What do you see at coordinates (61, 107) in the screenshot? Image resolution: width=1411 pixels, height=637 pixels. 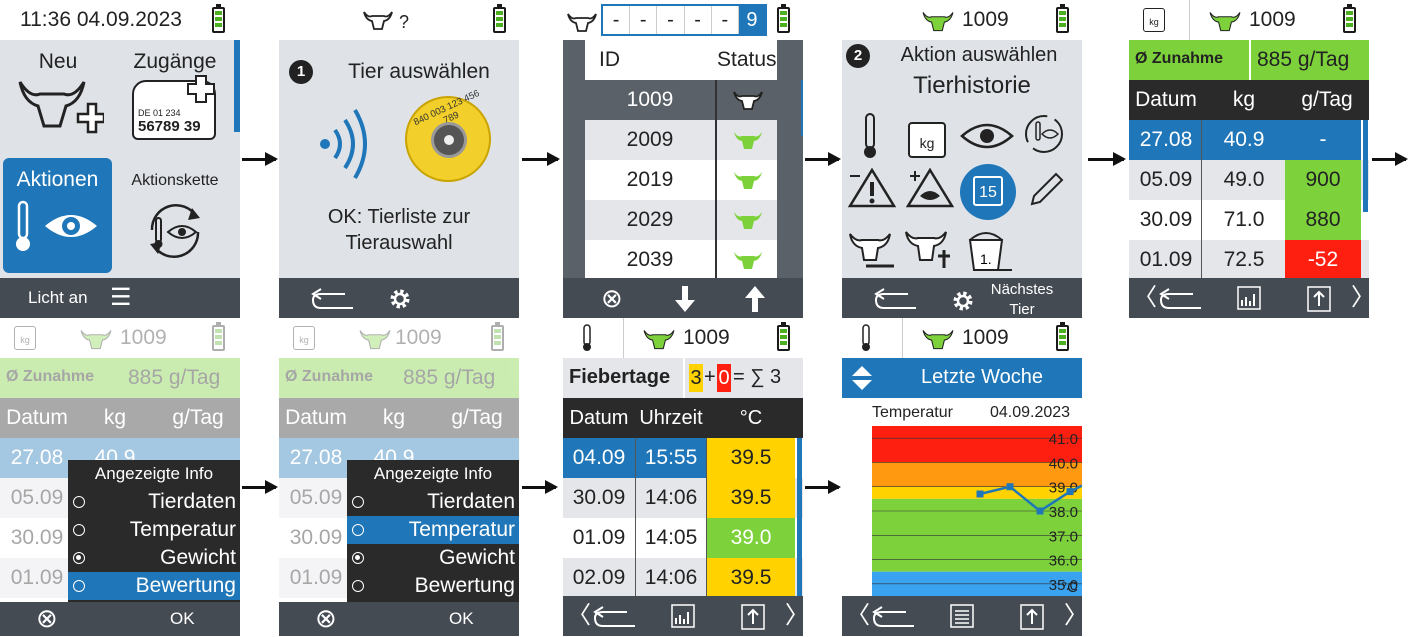 I see `cow-plus-icon` at bounding box center [61, 107].